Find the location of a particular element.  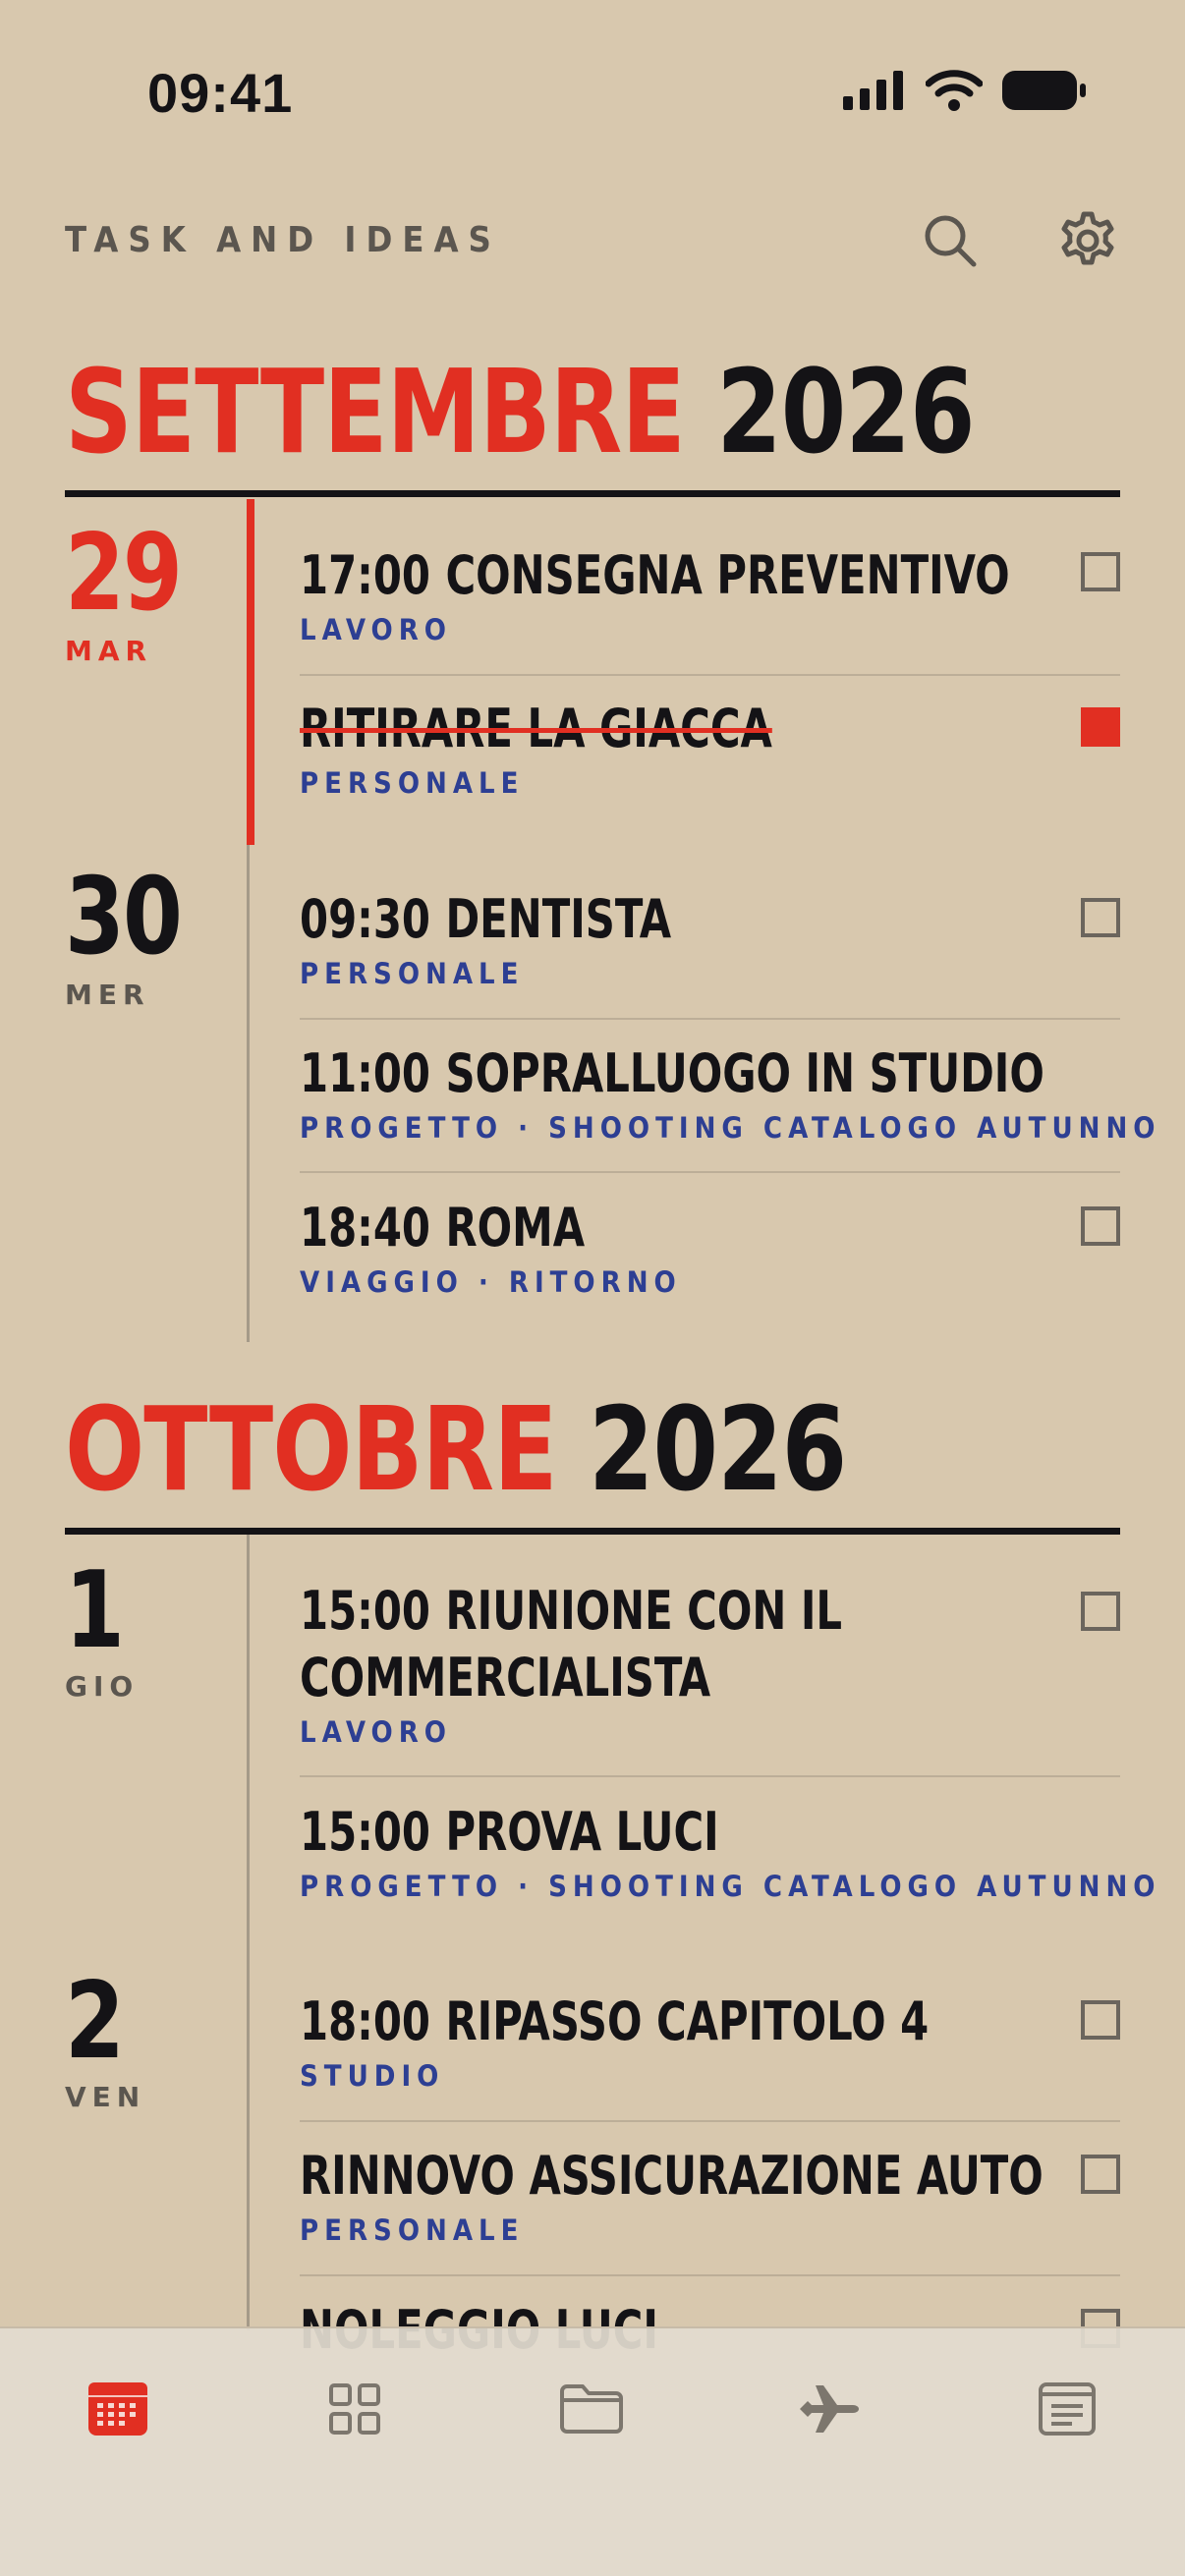

search-icon is located at coordinates (951, 240).